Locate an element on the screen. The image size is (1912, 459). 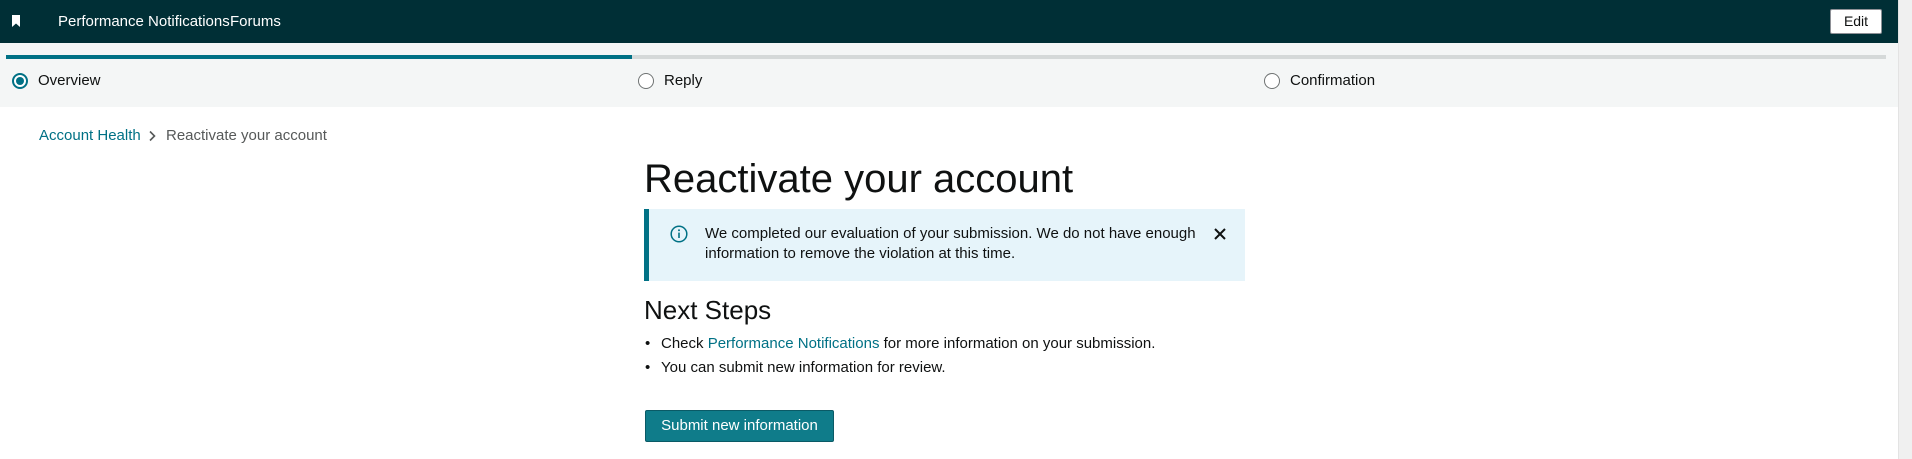
next-steps-heading: Next Steps is located at coordinates (708, 310).